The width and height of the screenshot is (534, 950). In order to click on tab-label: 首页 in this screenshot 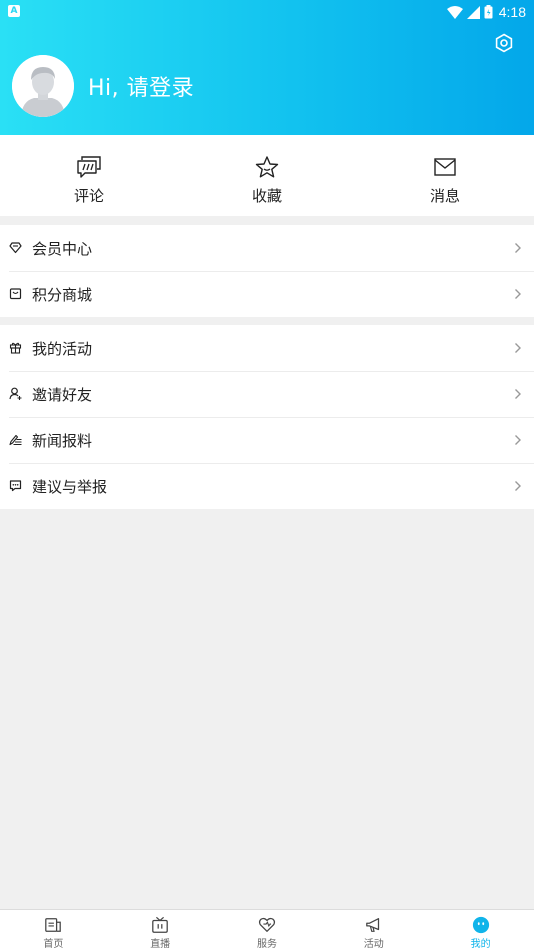, I will do `click(53, 944)`.